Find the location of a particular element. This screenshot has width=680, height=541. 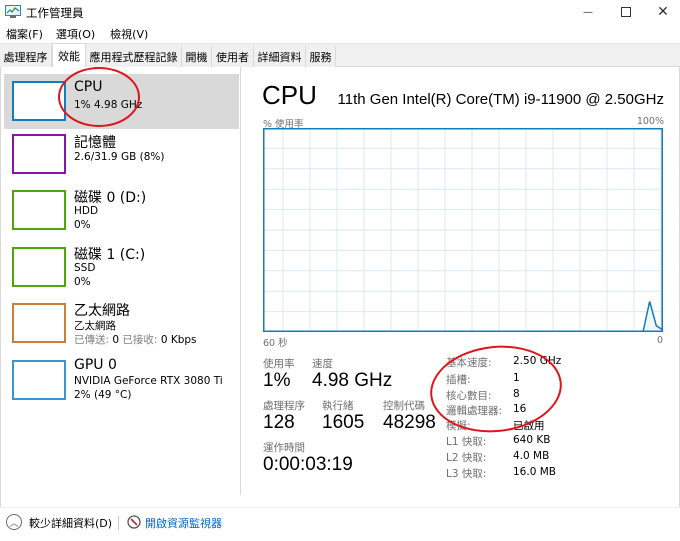

info-value-l1-cache: 640 KB is located at coordinates (532, 440).